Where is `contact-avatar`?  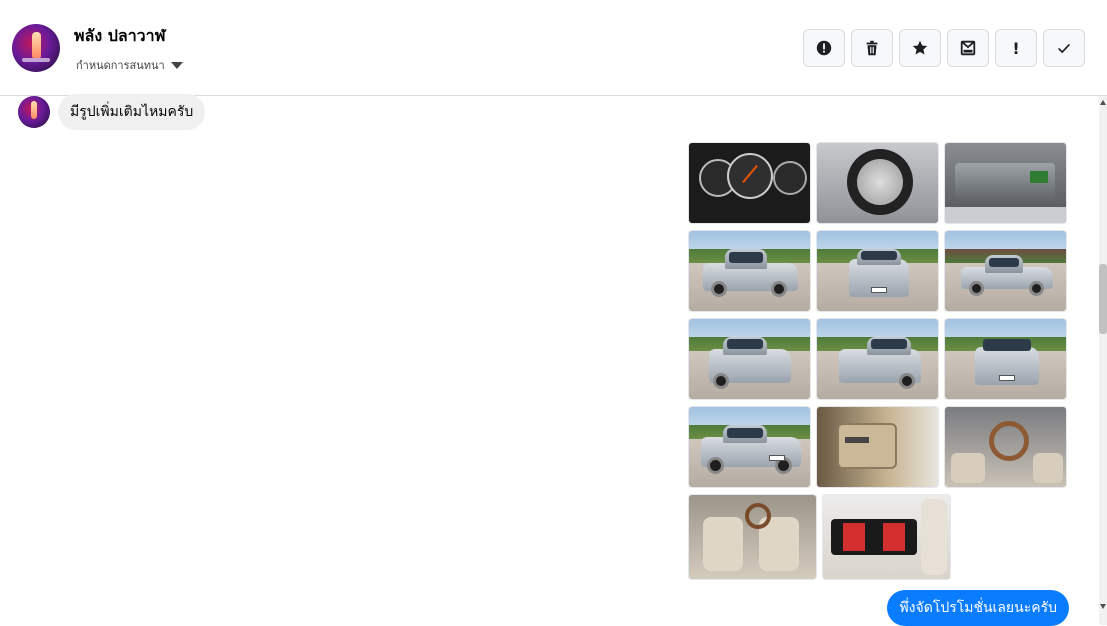
contact-avatar is located at coordinates (36, 48).